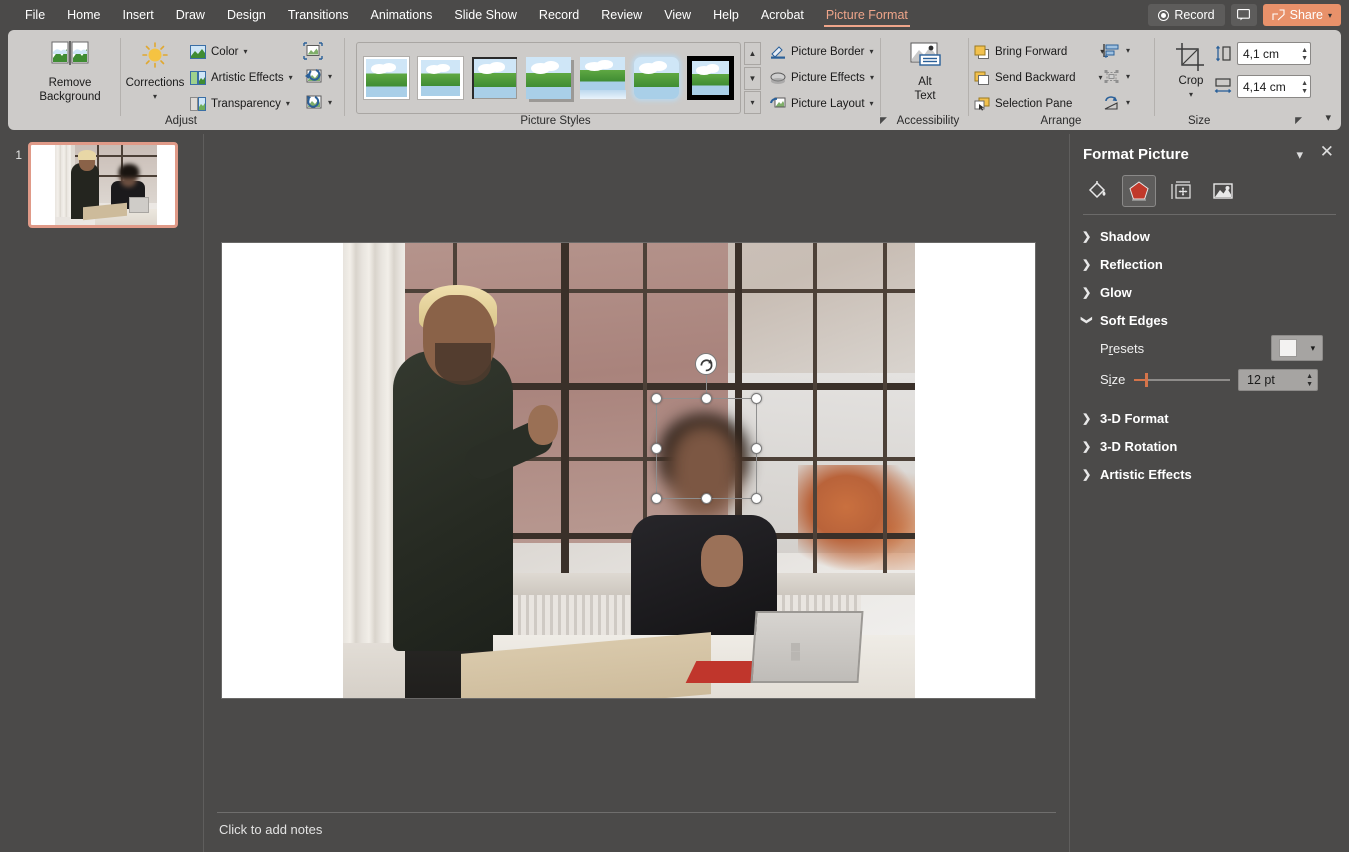 This screenshot has width=1349, height=852. Describe the element at coordinates (925, 96) in the screenshot. I see `alt-text-label-2: Text` at that location.